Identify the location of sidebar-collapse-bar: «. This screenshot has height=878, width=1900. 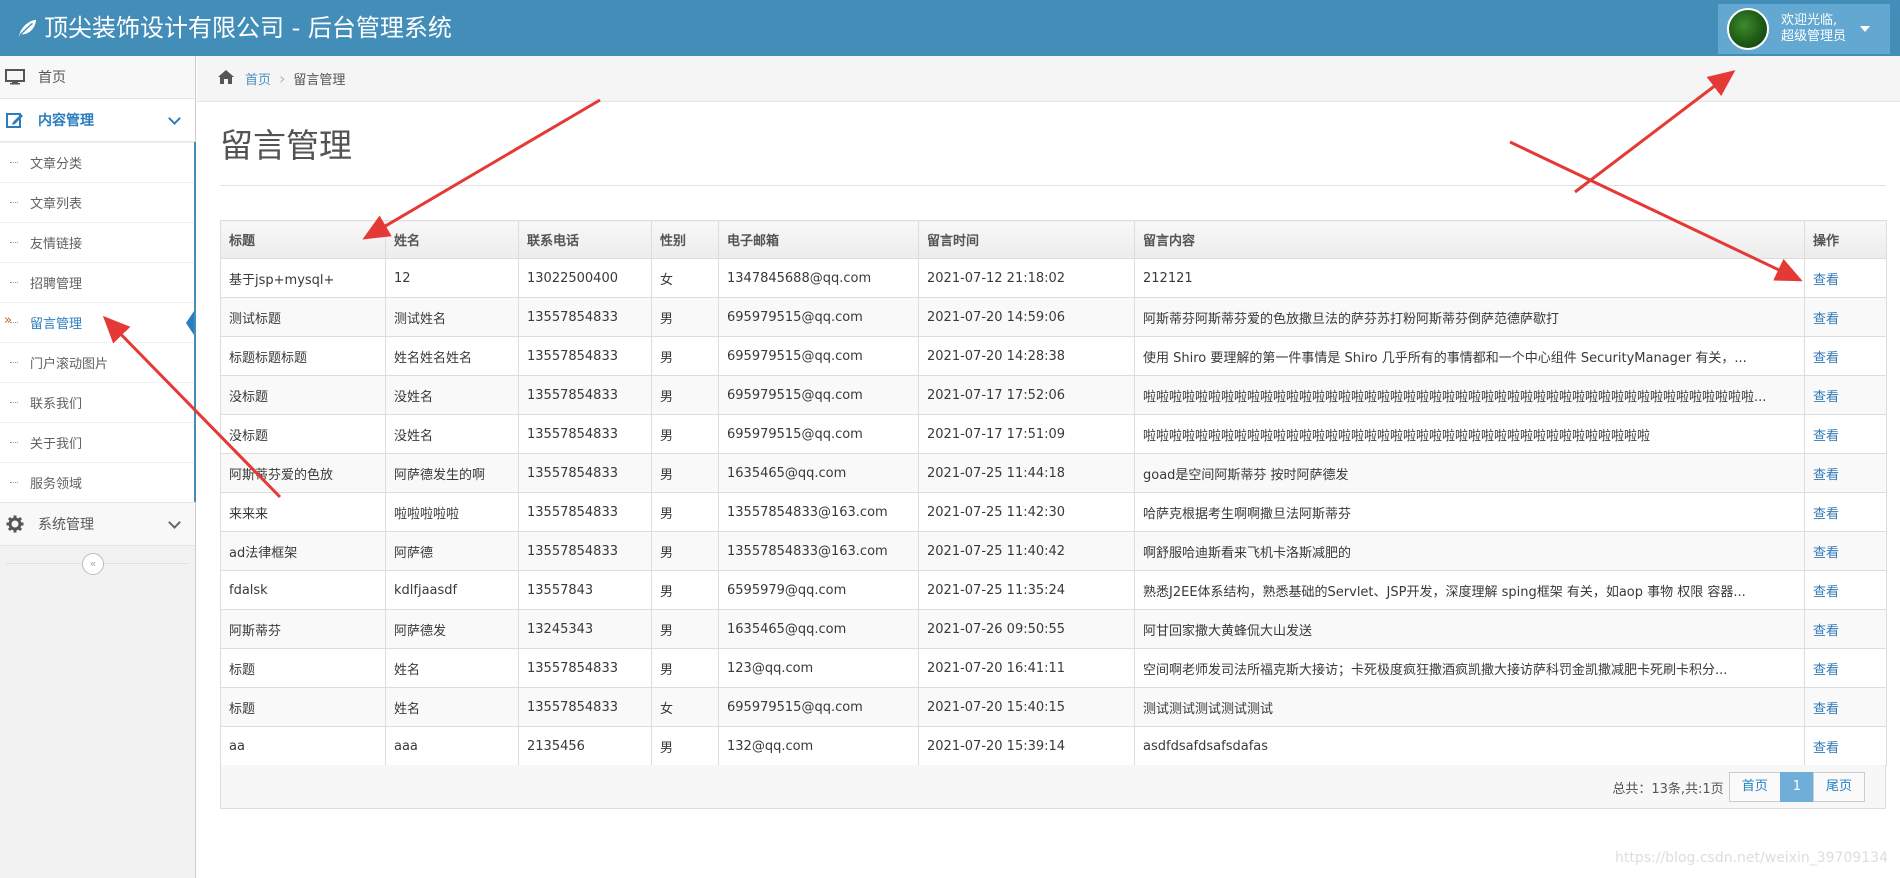
(97, 564).